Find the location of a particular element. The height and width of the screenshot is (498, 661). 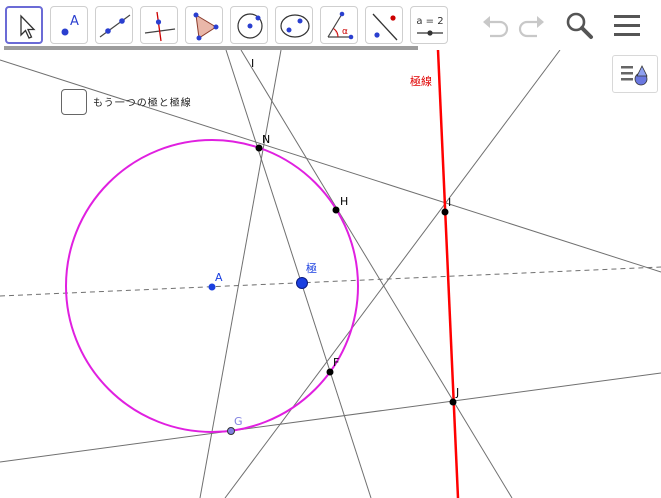

point-tool-button: A is located at coordinates (69, 25).